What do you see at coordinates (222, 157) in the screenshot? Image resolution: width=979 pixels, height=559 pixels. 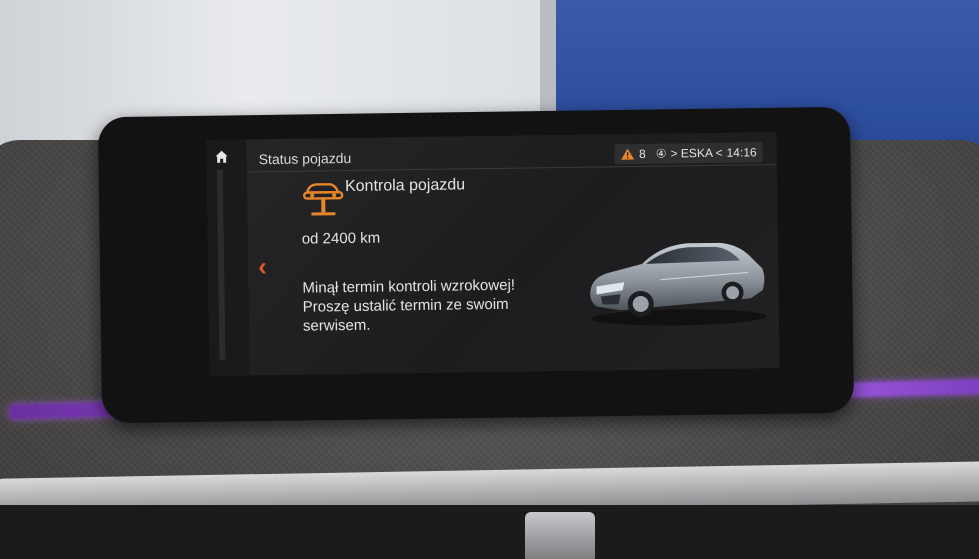 I see `home-icon` at bounding box center [222, 157].